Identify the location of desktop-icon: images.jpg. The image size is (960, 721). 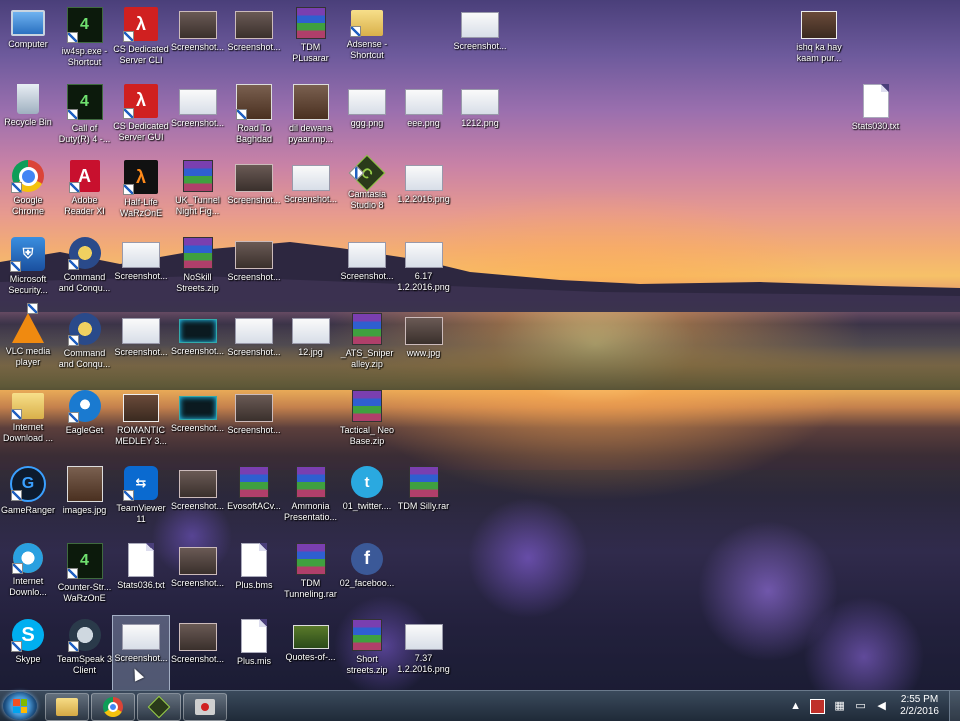
(85, 500).